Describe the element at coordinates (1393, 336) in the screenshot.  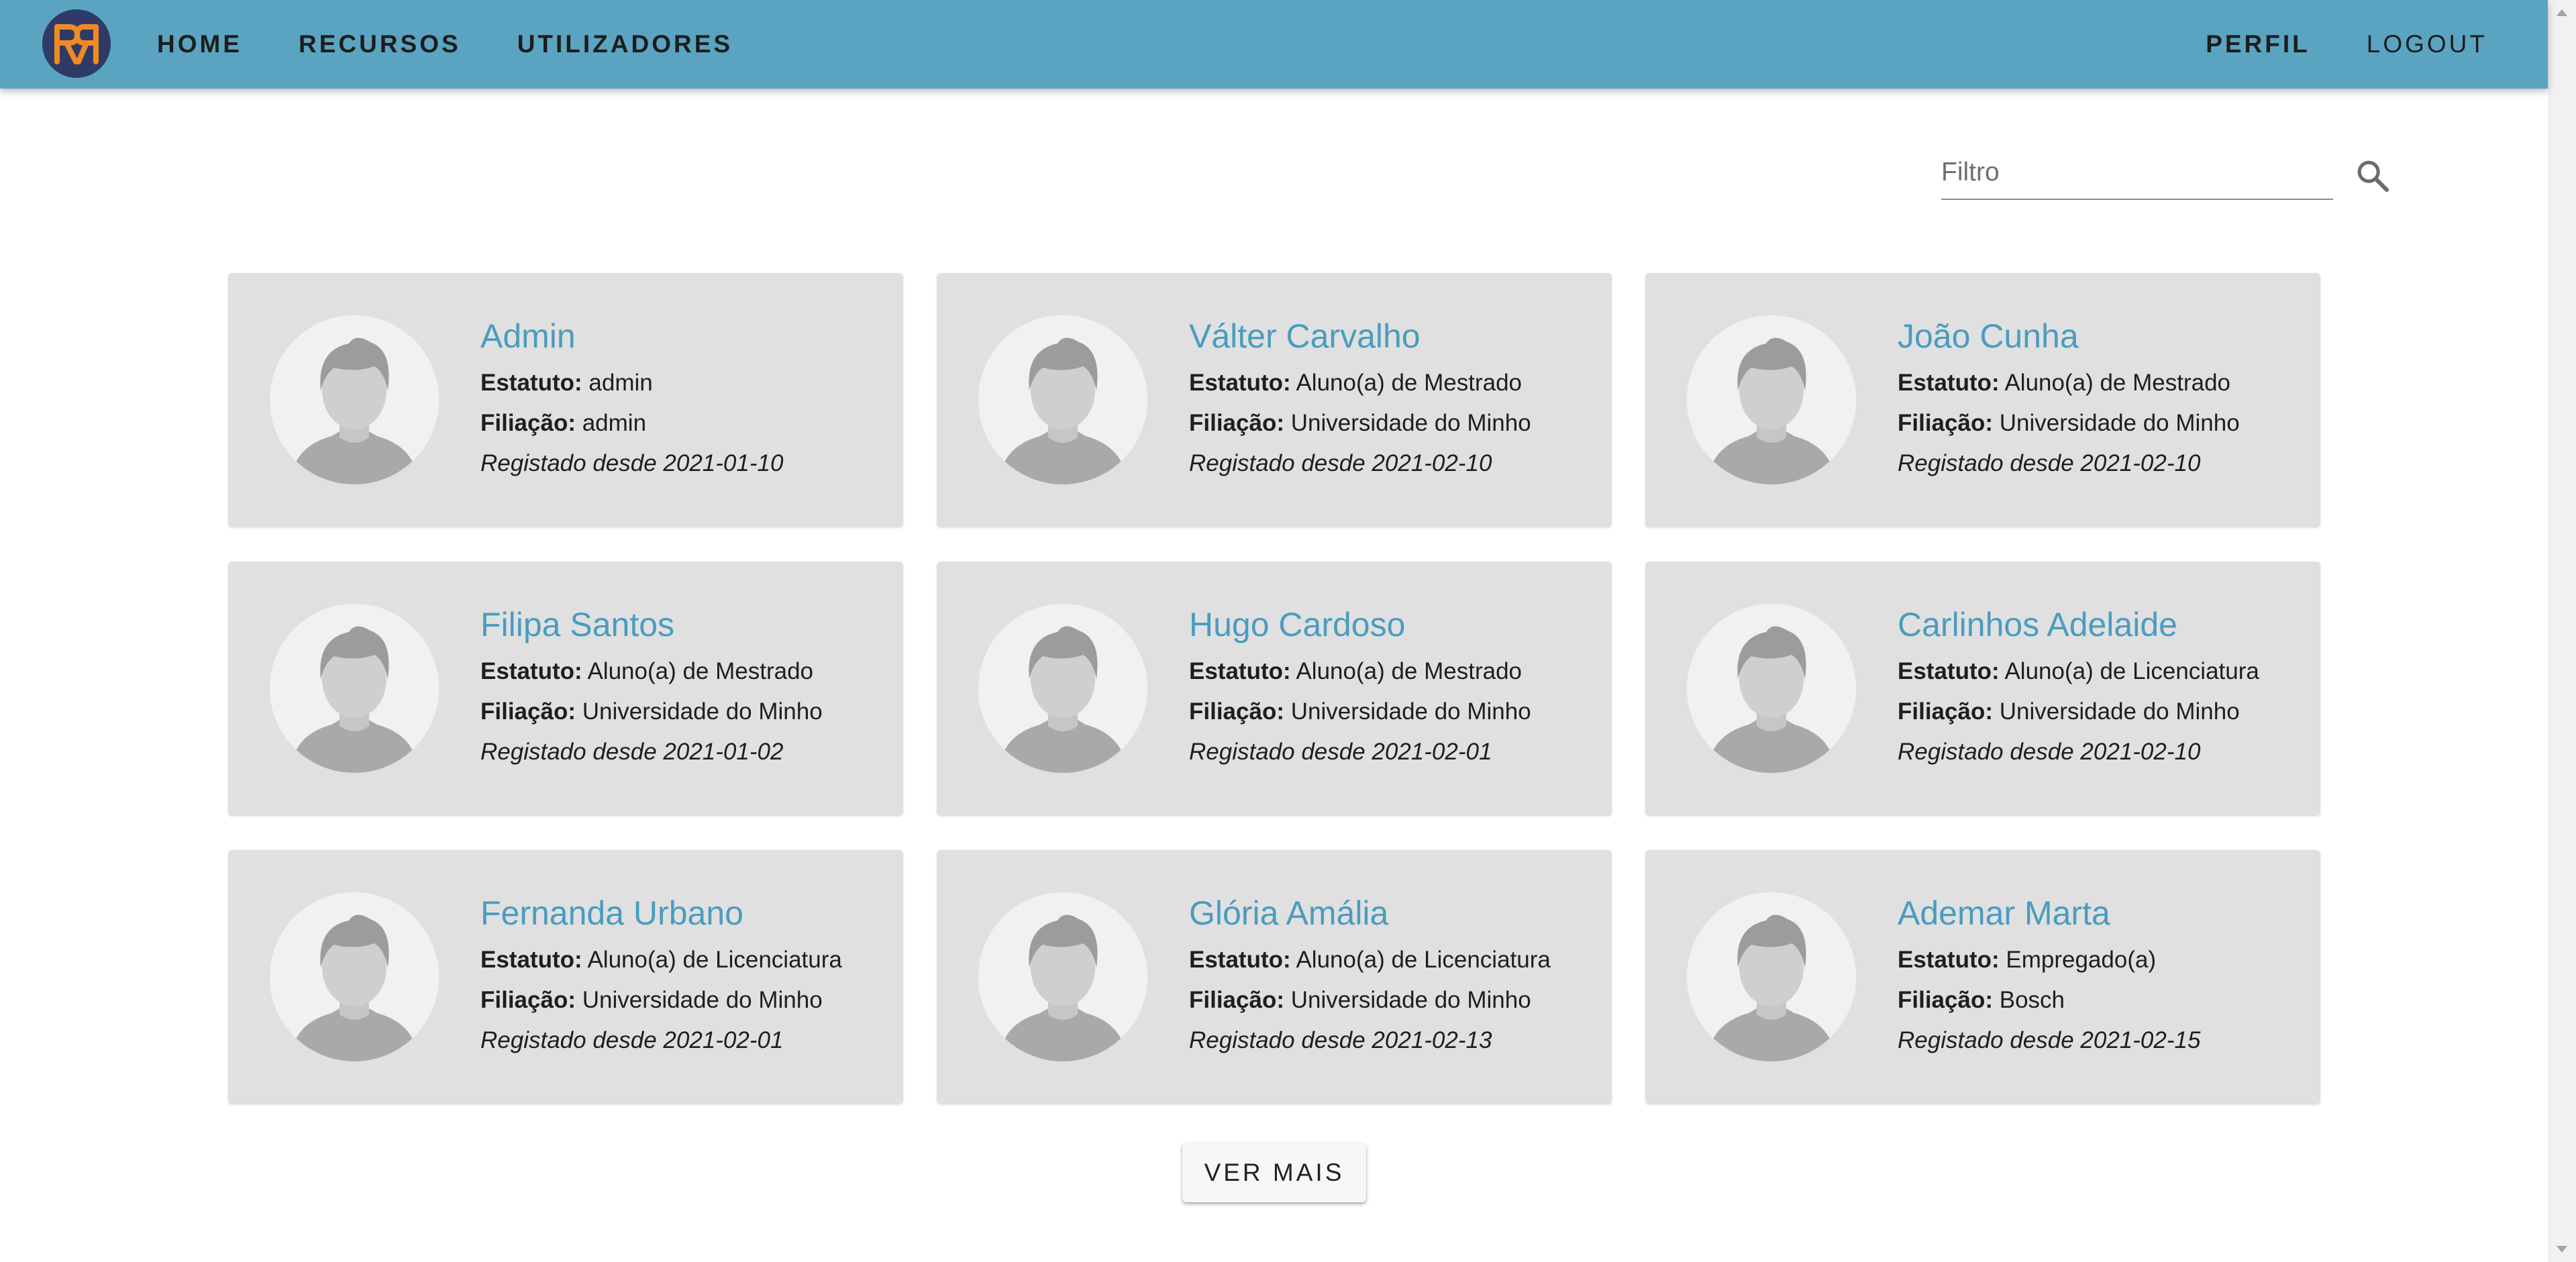
I see `user-name-link: Válter Carvalho` at that location.